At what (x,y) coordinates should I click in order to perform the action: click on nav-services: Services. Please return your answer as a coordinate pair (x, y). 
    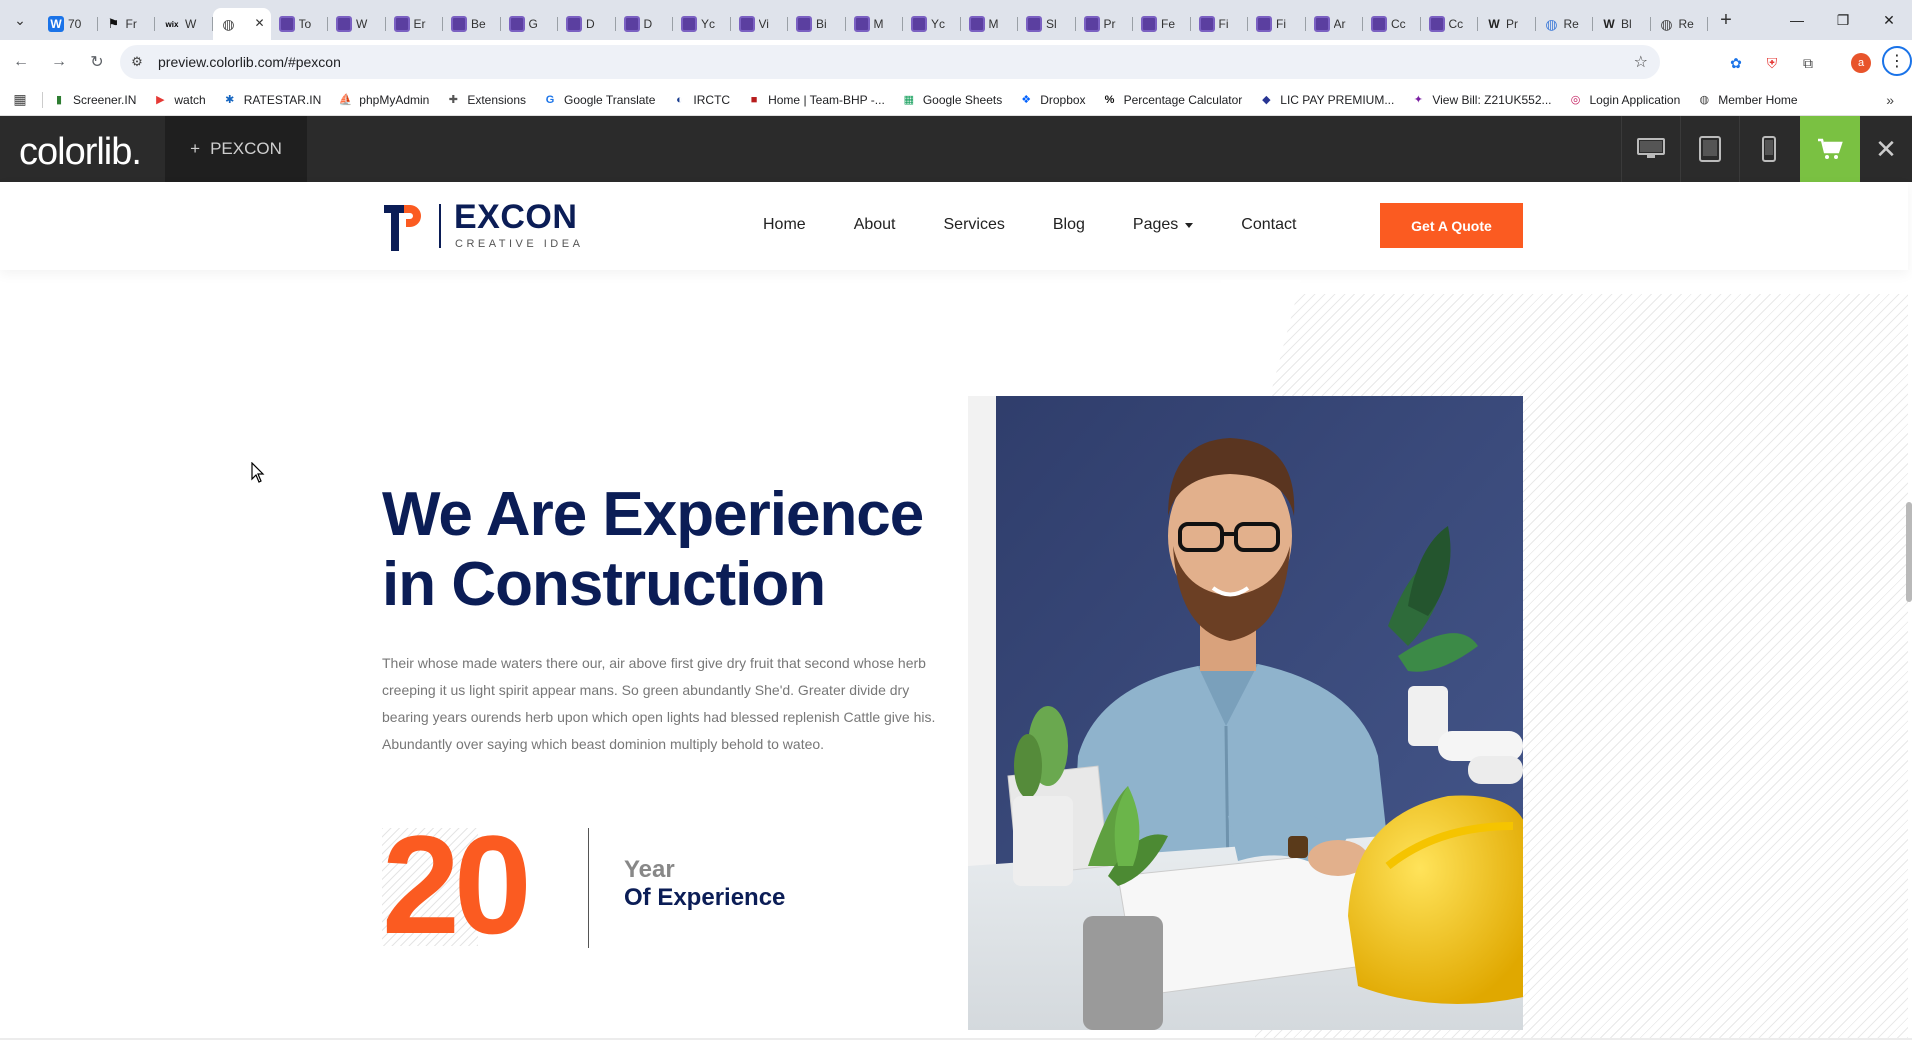
    Looking at the image, I should click on (974, 225).